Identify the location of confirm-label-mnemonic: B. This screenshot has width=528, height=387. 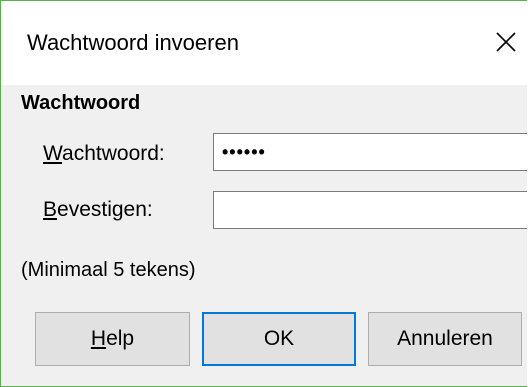
(50, 209).